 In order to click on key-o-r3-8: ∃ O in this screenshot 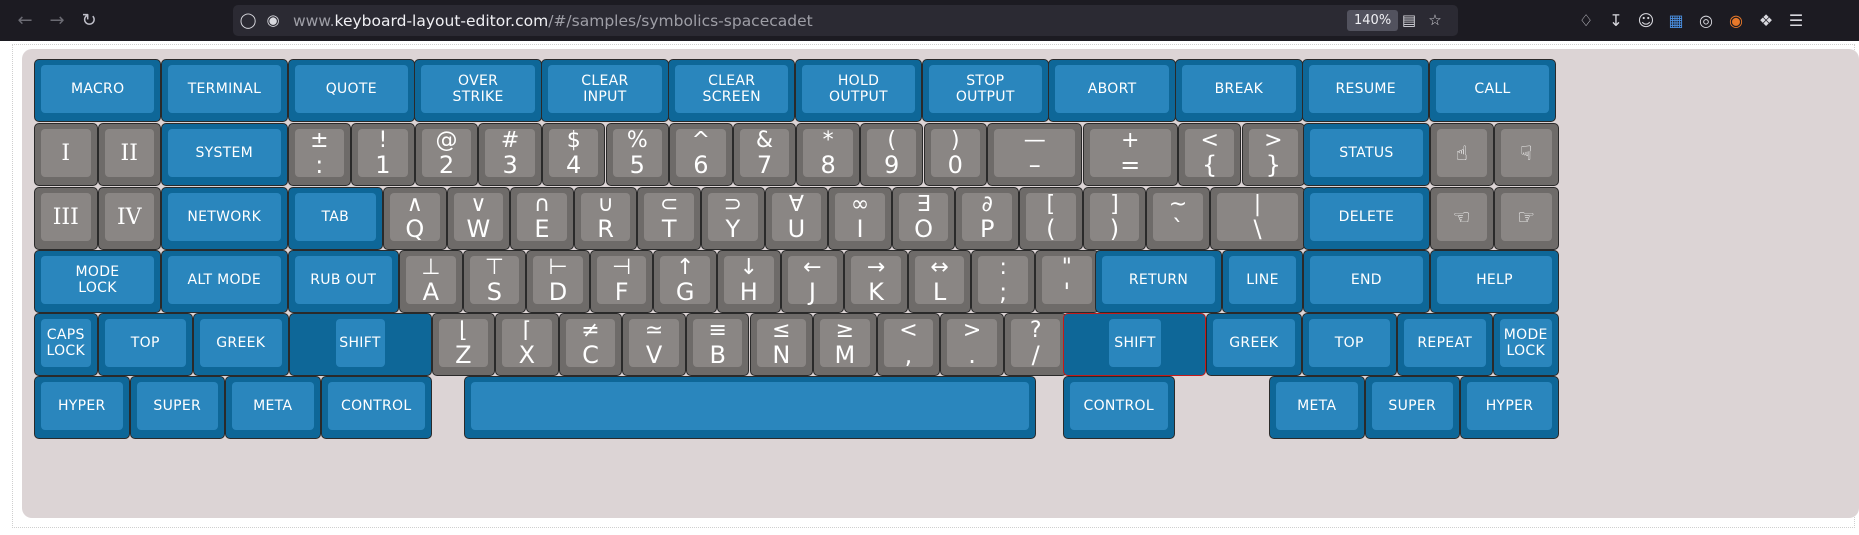, I will do `click(923, 218)`.